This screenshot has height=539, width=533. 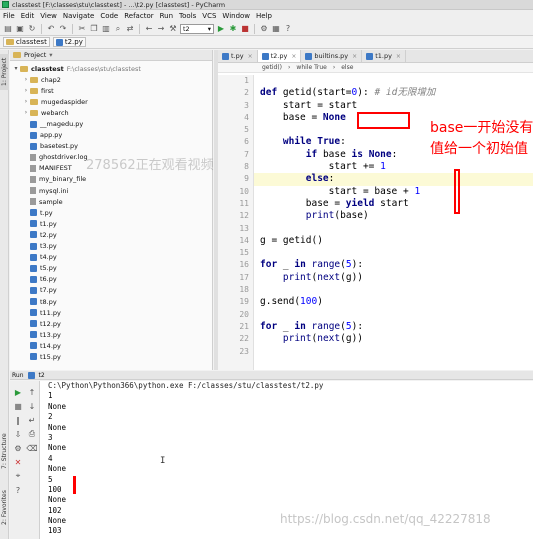 What do you see at coordinates (209, 16) in the screenshot?
I see `menu-vcs: VCS` at bounding box center [209, 16].